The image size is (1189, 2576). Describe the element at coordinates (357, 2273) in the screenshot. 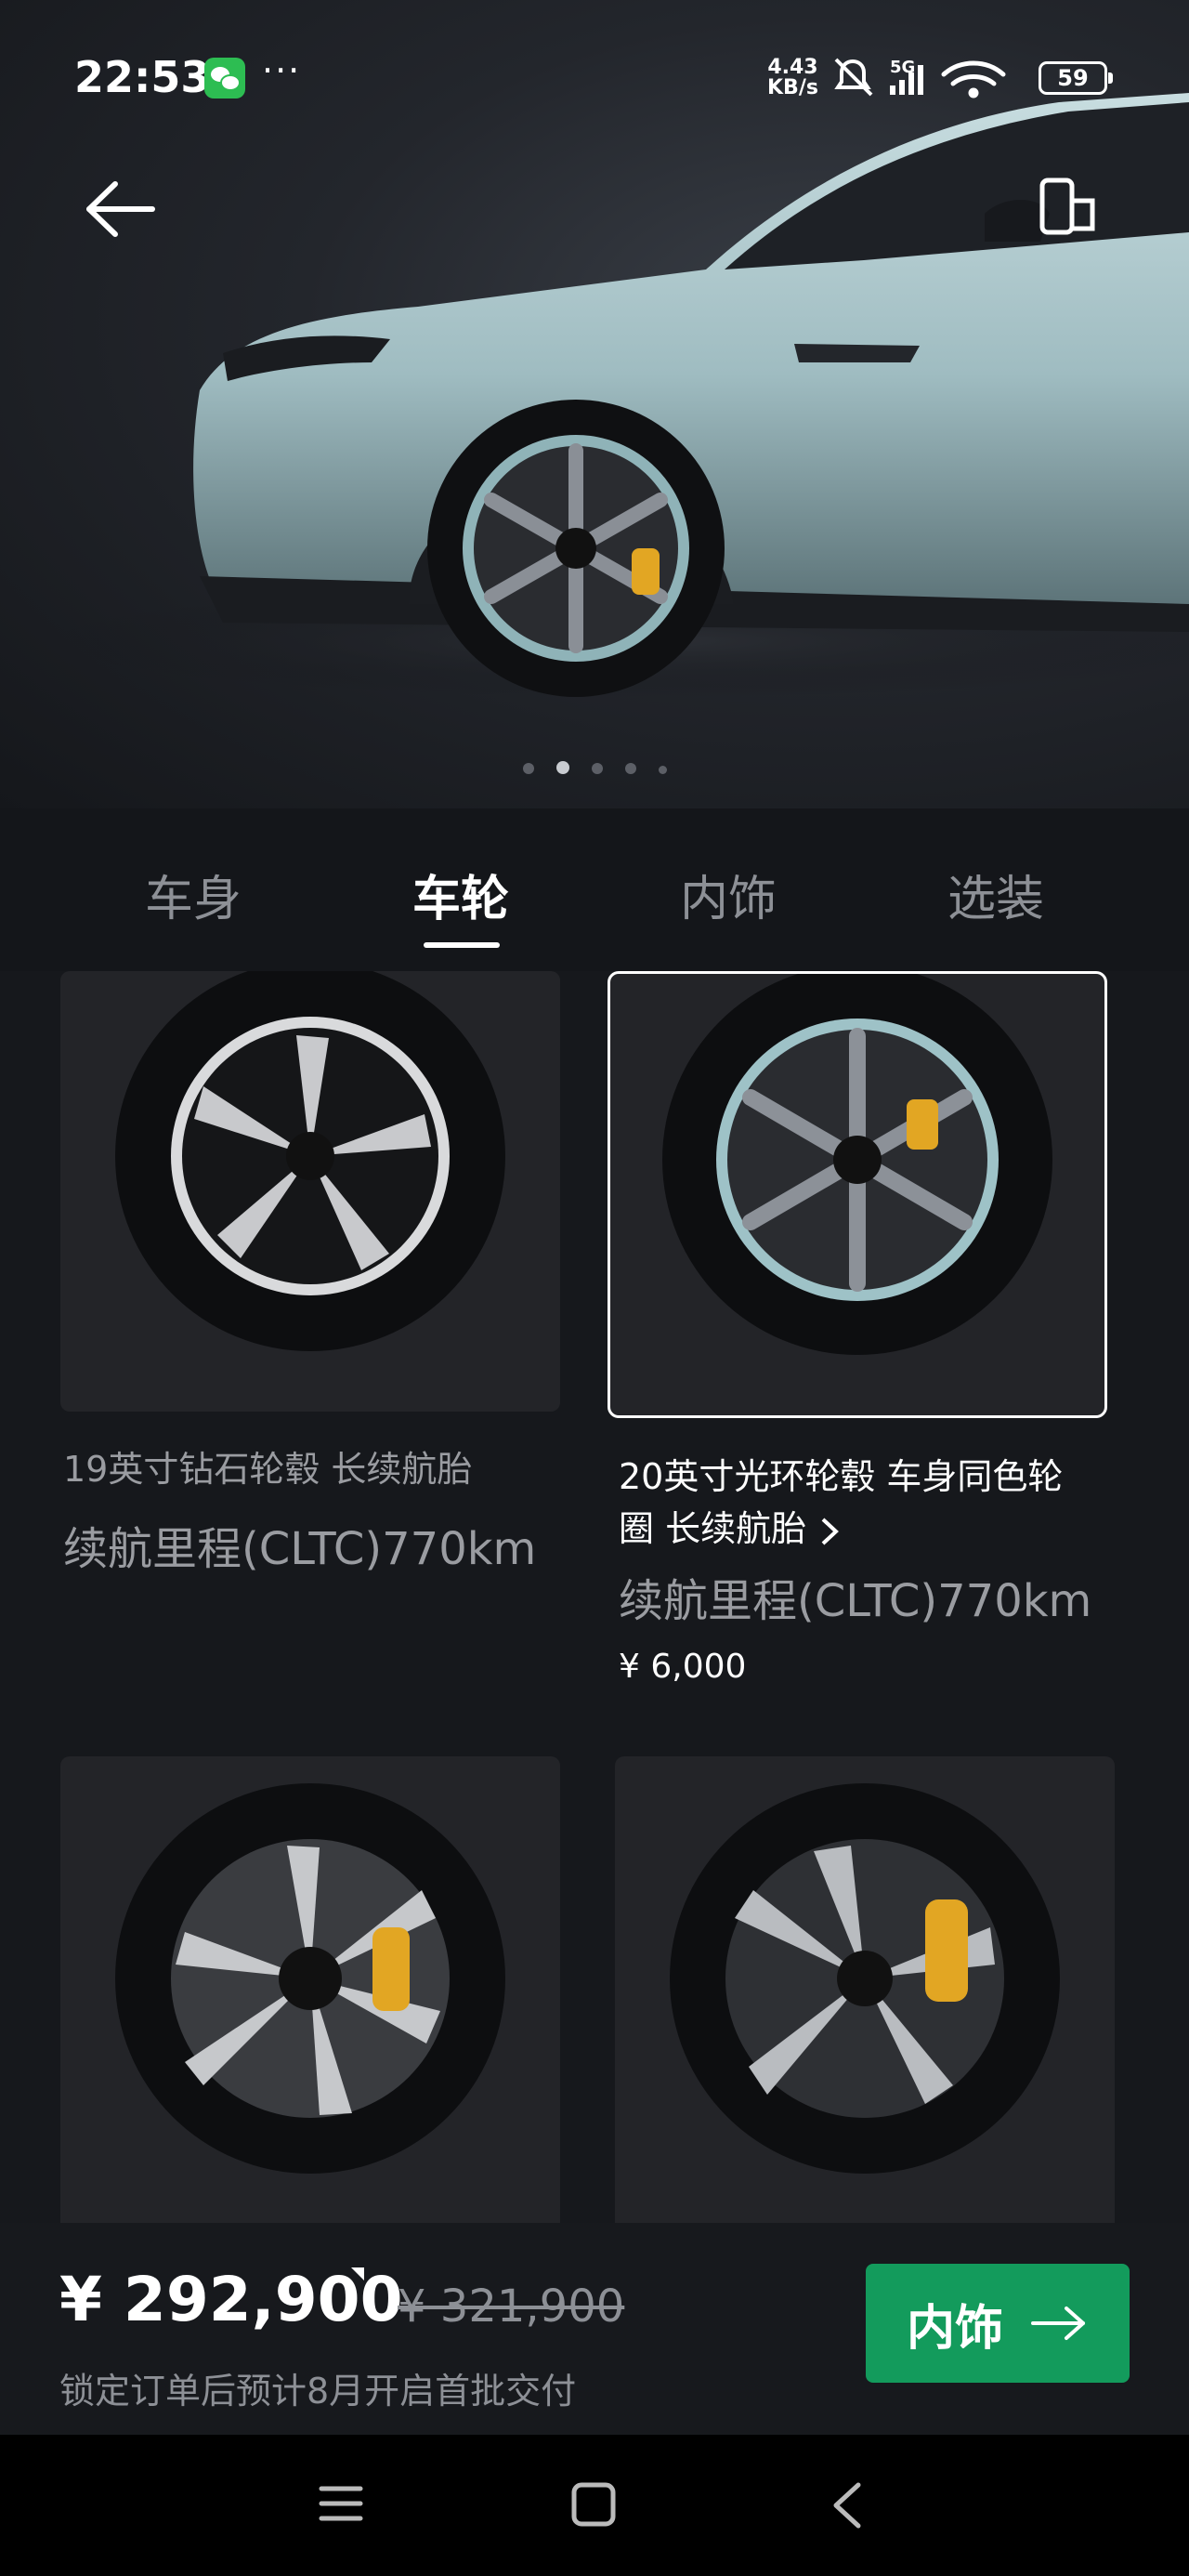

I see `price-info-marker` at that location.